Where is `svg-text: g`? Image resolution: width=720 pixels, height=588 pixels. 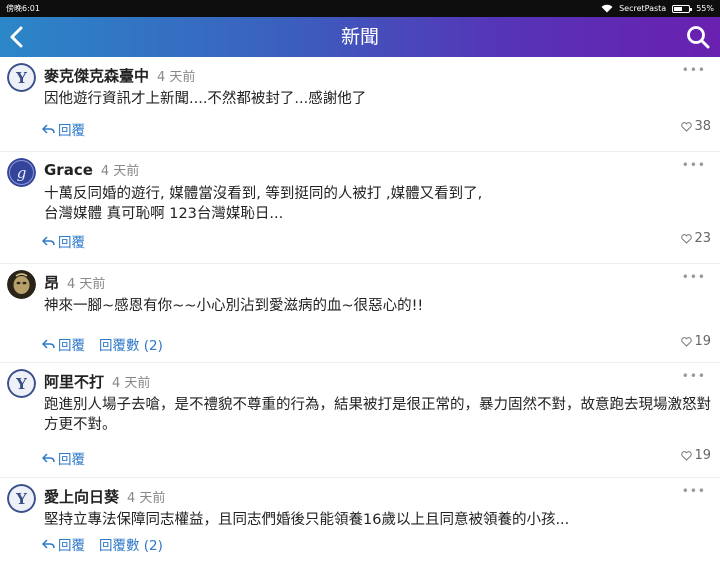
svg-text: g is located at coordinates (22, 173).